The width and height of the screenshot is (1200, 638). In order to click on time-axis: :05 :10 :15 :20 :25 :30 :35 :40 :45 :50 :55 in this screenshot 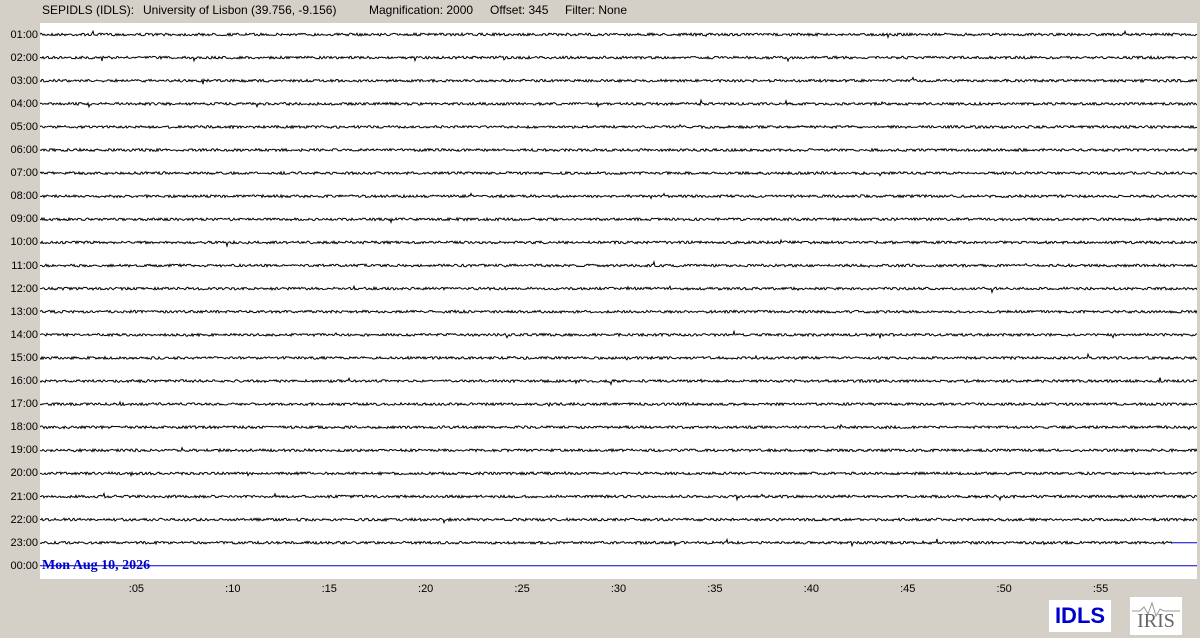, I will do `click(618, 590)`.